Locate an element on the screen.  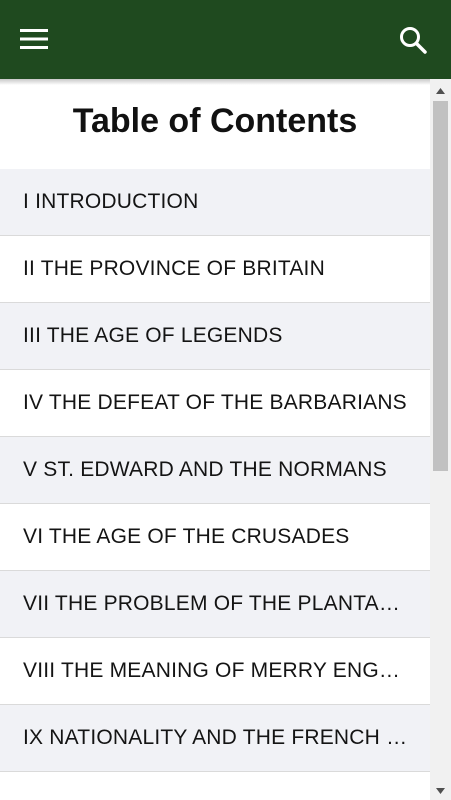
scroll-down-button is located at coordinates (440, 791).